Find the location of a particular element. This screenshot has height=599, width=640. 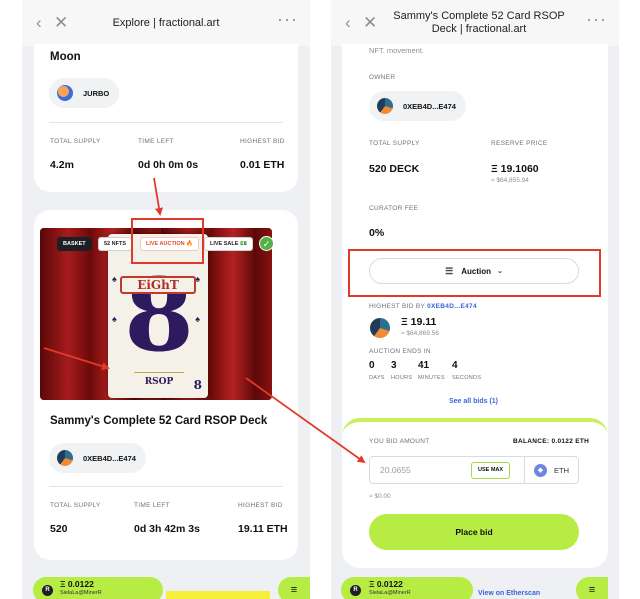

moon-total-supply: TOTAL SUPPLY 4.2m is located at coordinates (75, 154).